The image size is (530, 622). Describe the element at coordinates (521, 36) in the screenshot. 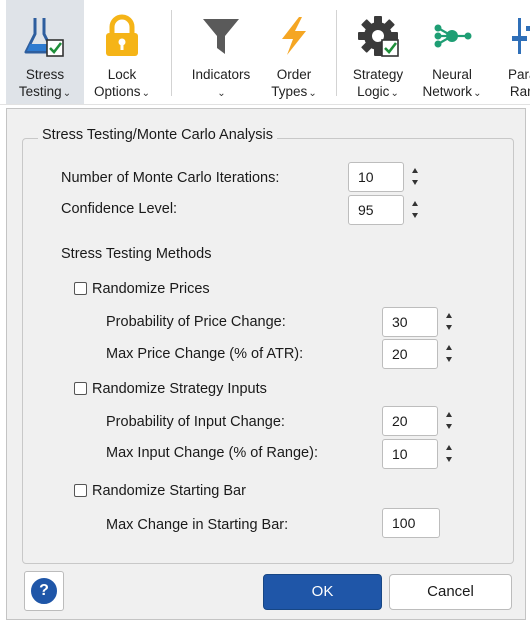

I see `parameters-icon` at that location.